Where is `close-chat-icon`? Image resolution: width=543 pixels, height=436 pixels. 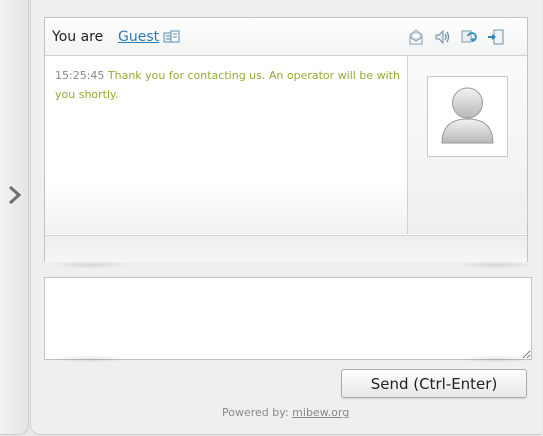 close-chat-icon is located at coordinates (496, 37).